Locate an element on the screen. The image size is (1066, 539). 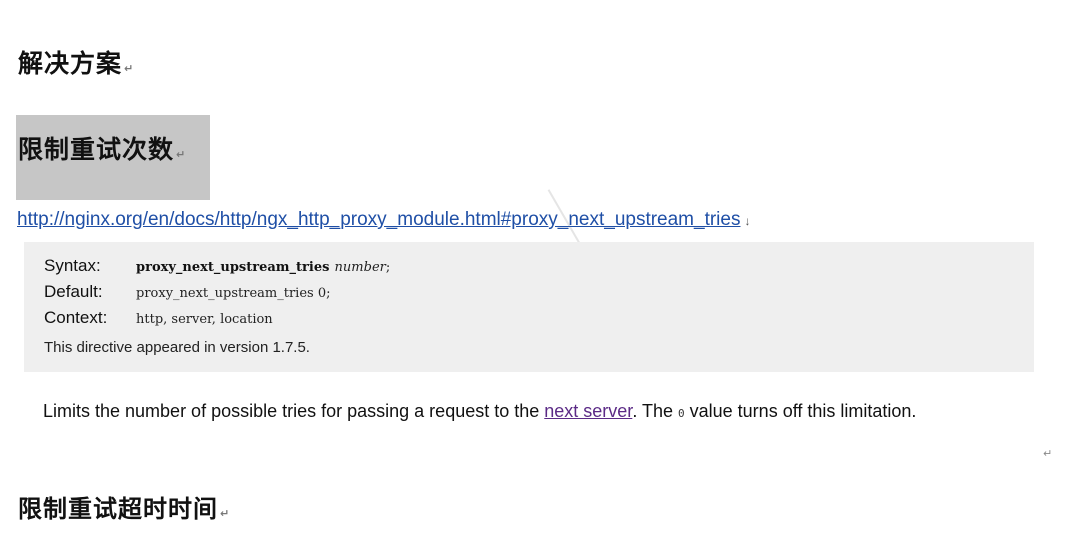
subsection-heading: 限制重试次数 ↵ is located at coordinates (102, 149).